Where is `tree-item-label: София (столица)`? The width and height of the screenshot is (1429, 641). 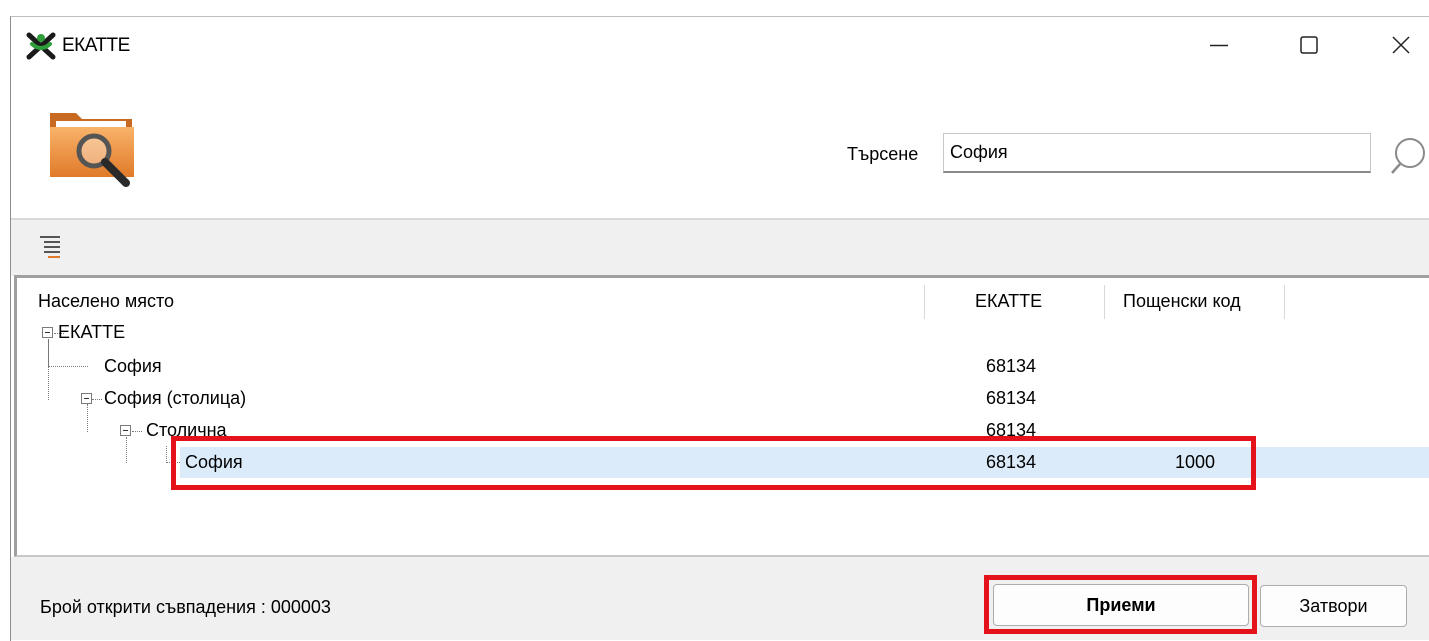 tree-item-label: София (столица) is located at coordinates (175, 398).